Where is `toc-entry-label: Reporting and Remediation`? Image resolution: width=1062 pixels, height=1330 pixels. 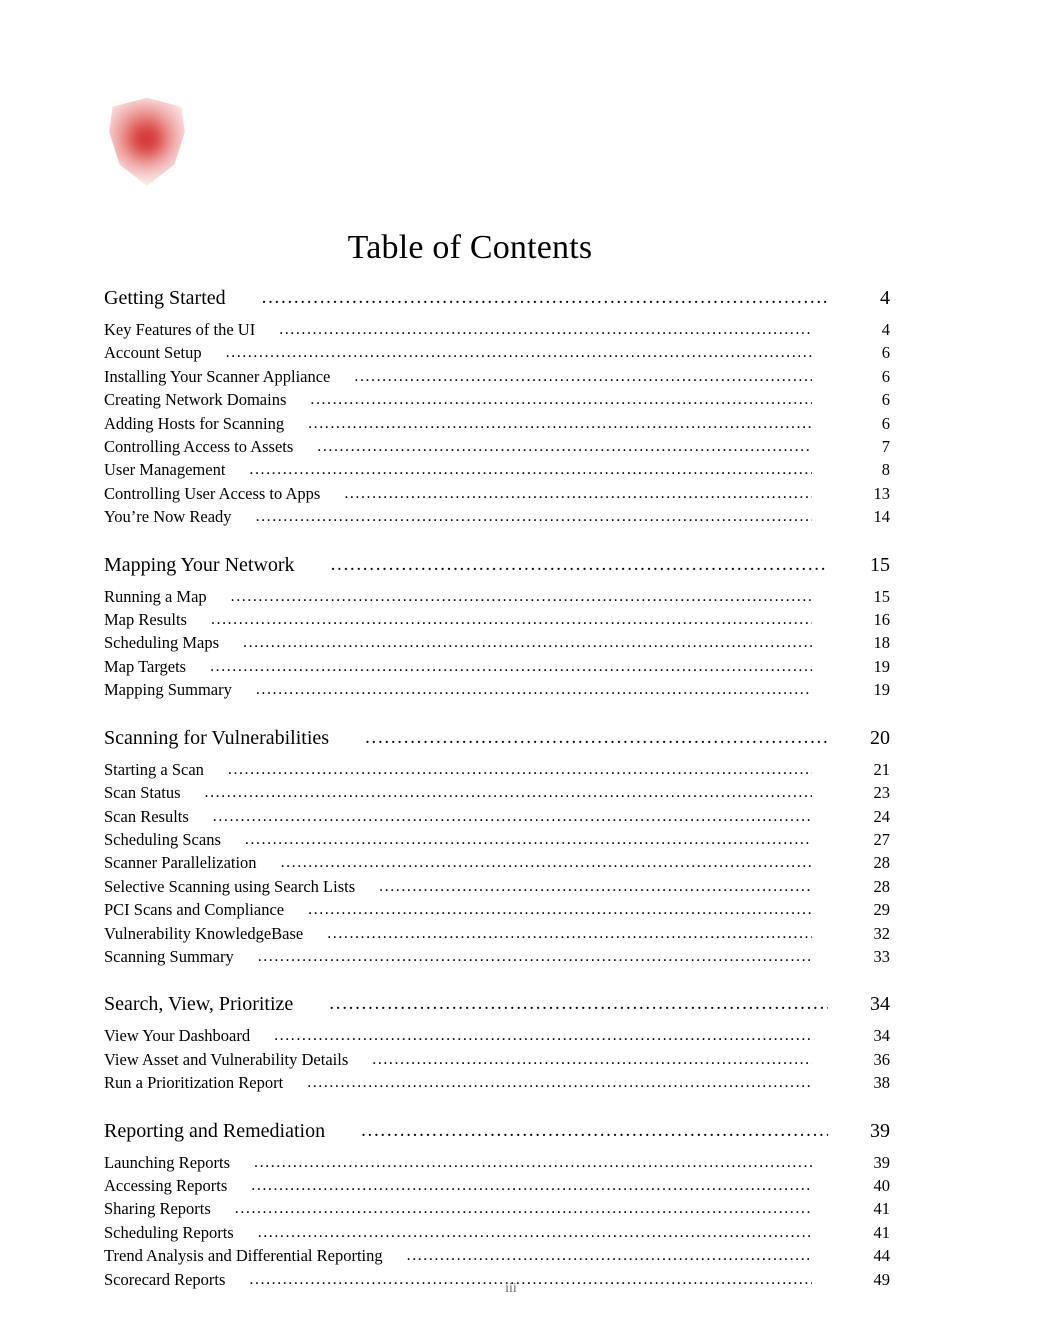
toc-entry-label: Reporting and Remediation is located at coordinates (215, 1130).